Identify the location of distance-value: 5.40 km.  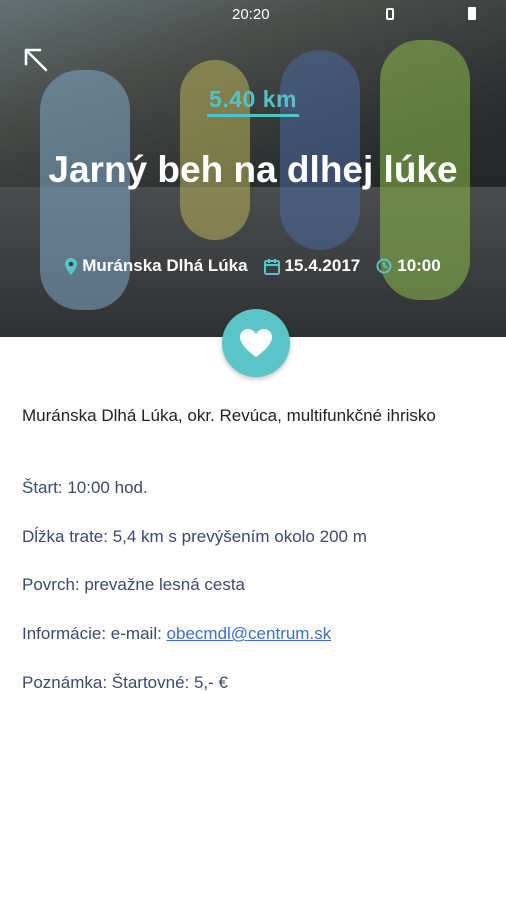
(253, 101).